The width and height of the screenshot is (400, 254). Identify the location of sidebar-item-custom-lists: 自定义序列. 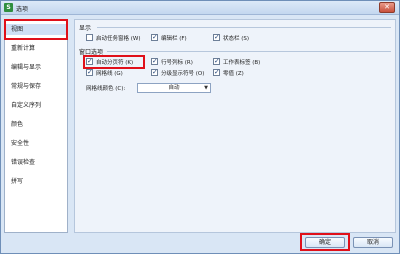
(26, 105).